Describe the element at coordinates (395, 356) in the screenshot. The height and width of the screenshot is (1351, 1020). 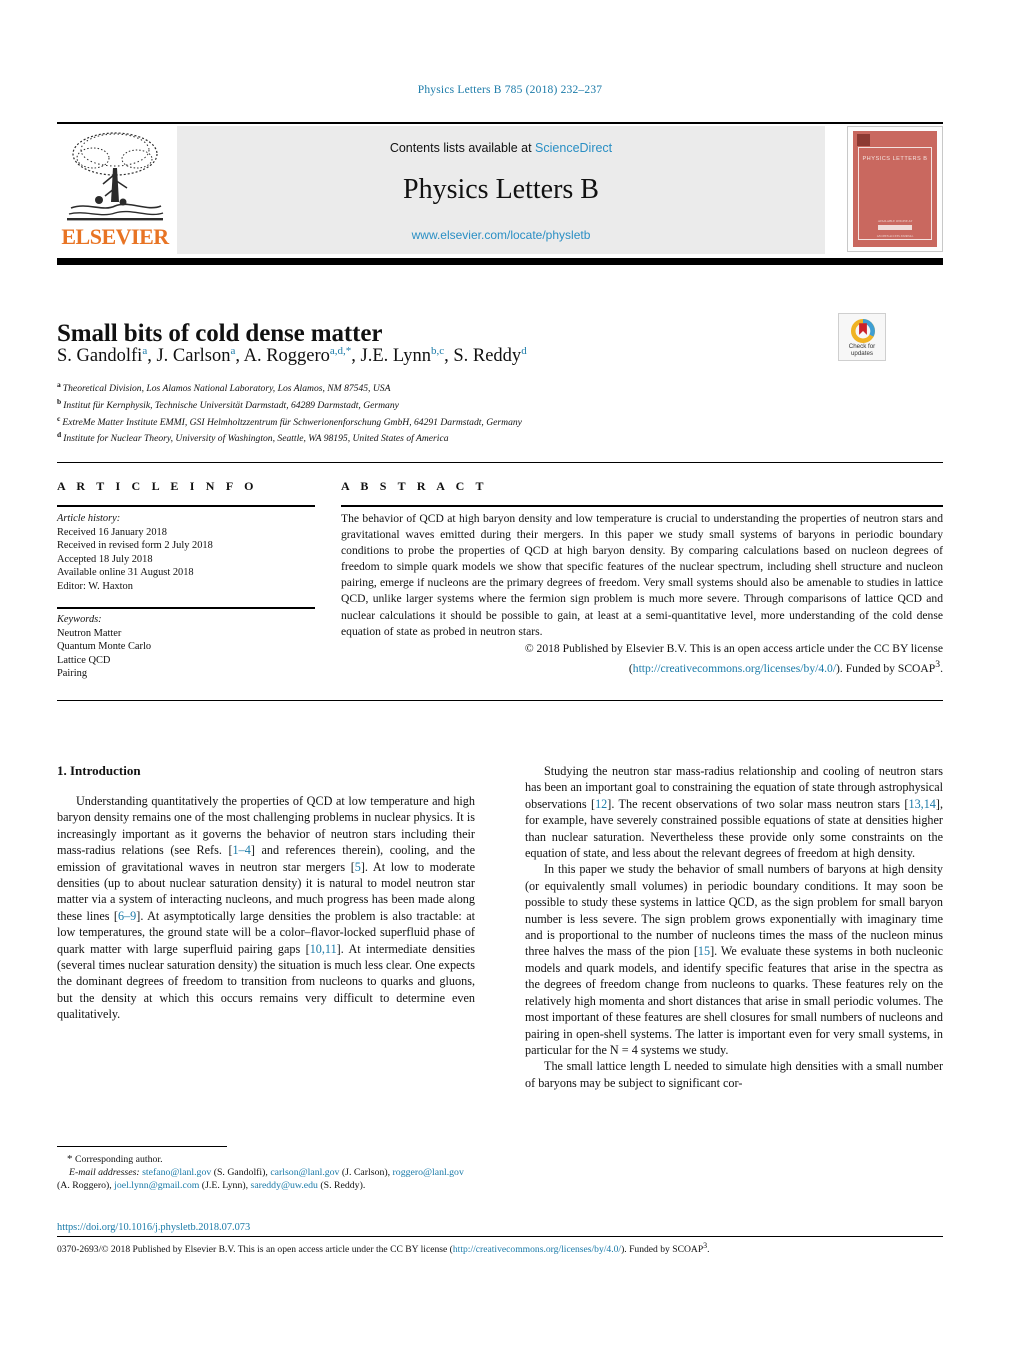
I see `author-name: J.E. Lynn` at that location.